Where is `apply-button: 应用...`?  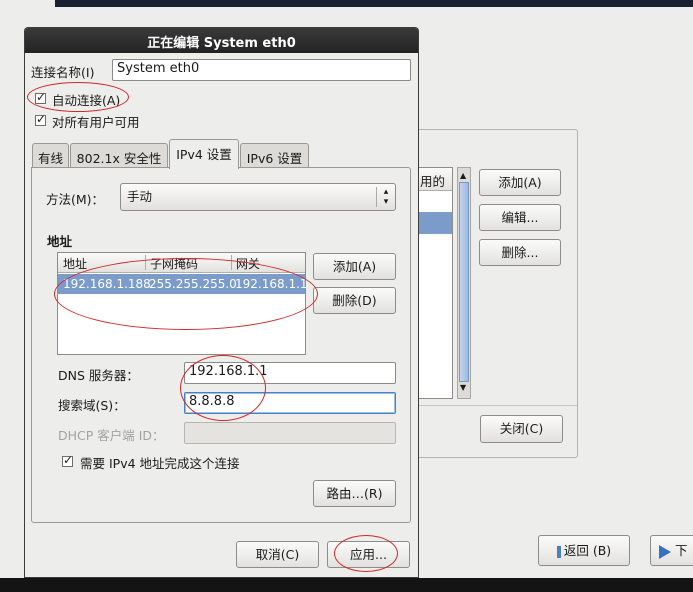
apply-button: 应用... is located at coordinates (368, 554).